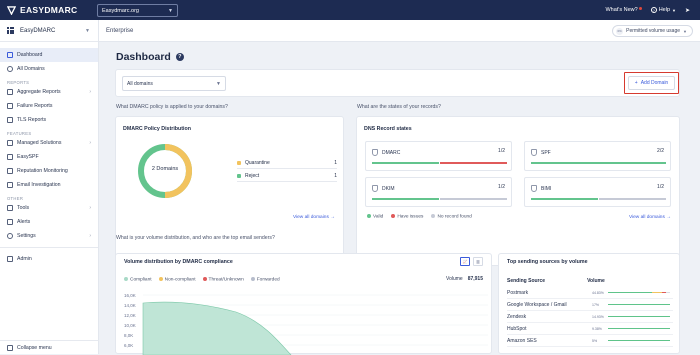 The width and height of the screenshot is (700, 355). Describe the element at coordinates (49, 55) in the screenshot. I see `sidebar-item-dashboard: Dashboard` at that location.